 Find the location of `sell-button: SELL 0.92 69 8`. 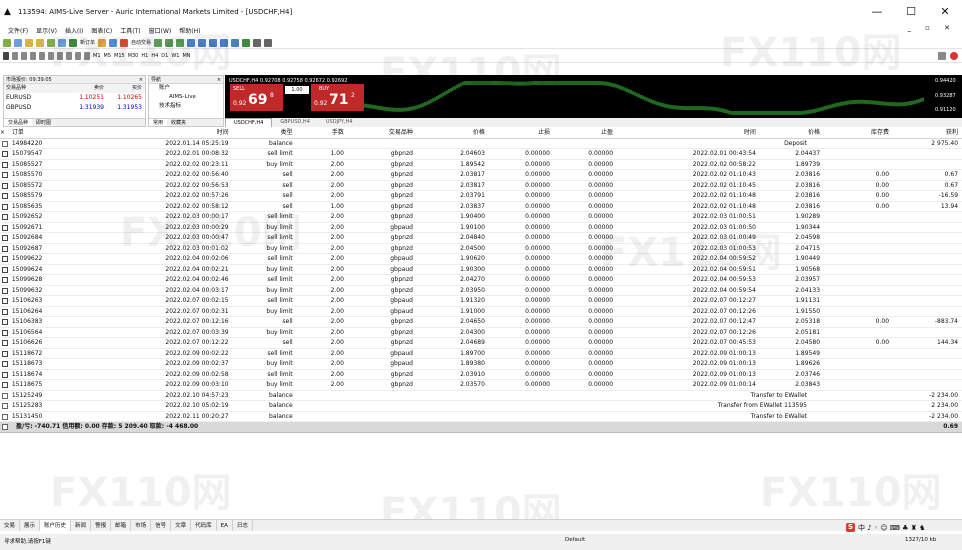

sell-button: SELL 0.92 69 8 is located at coordinates (256, 97).